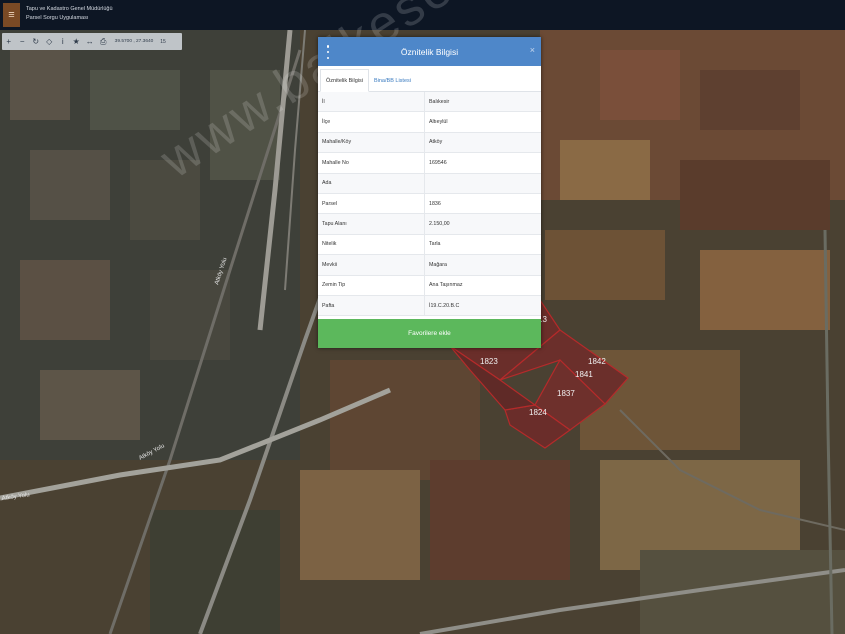 This screenshot has height=634, width=845. I want to click on attribute-value: 169546, so click(482, 163).